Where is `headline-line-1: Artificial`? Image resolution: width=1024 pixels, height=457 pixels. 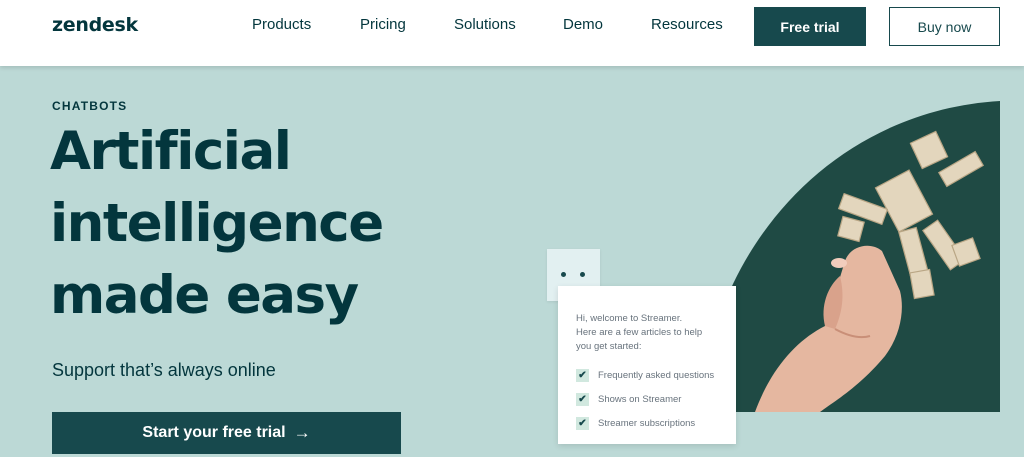 headline-line-1: Artificial is located at coordinates (171, 151).